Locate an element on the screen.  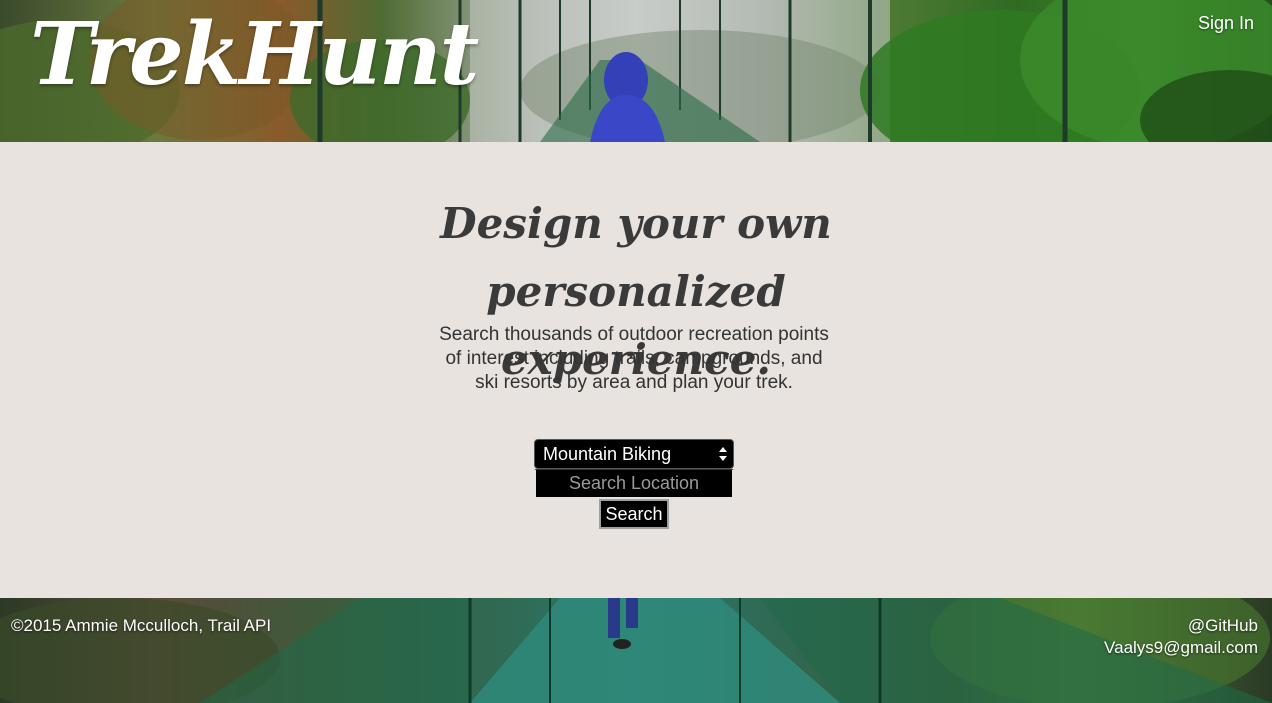
site-logo: TrekHunt is located at coordinates (254, 55).